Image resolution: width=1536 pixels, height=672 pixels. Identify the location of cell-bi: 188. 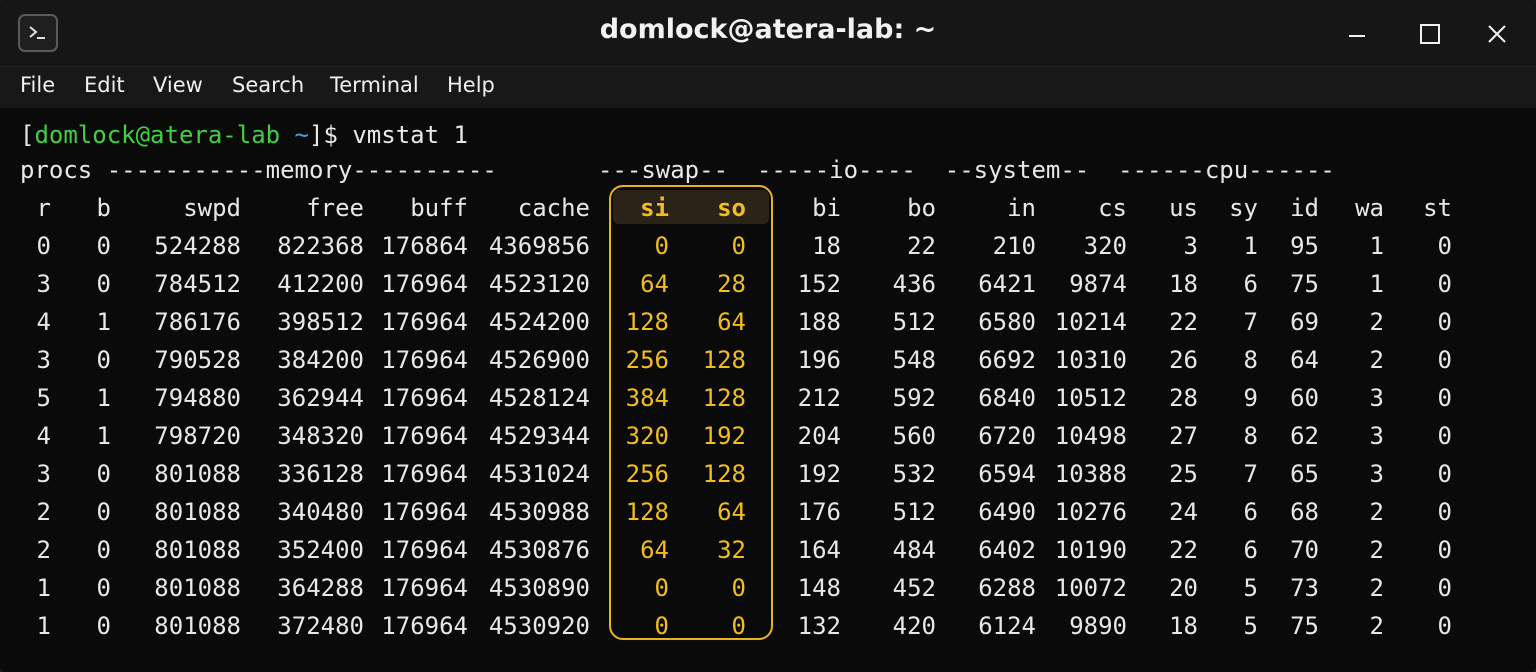
(819, 322).